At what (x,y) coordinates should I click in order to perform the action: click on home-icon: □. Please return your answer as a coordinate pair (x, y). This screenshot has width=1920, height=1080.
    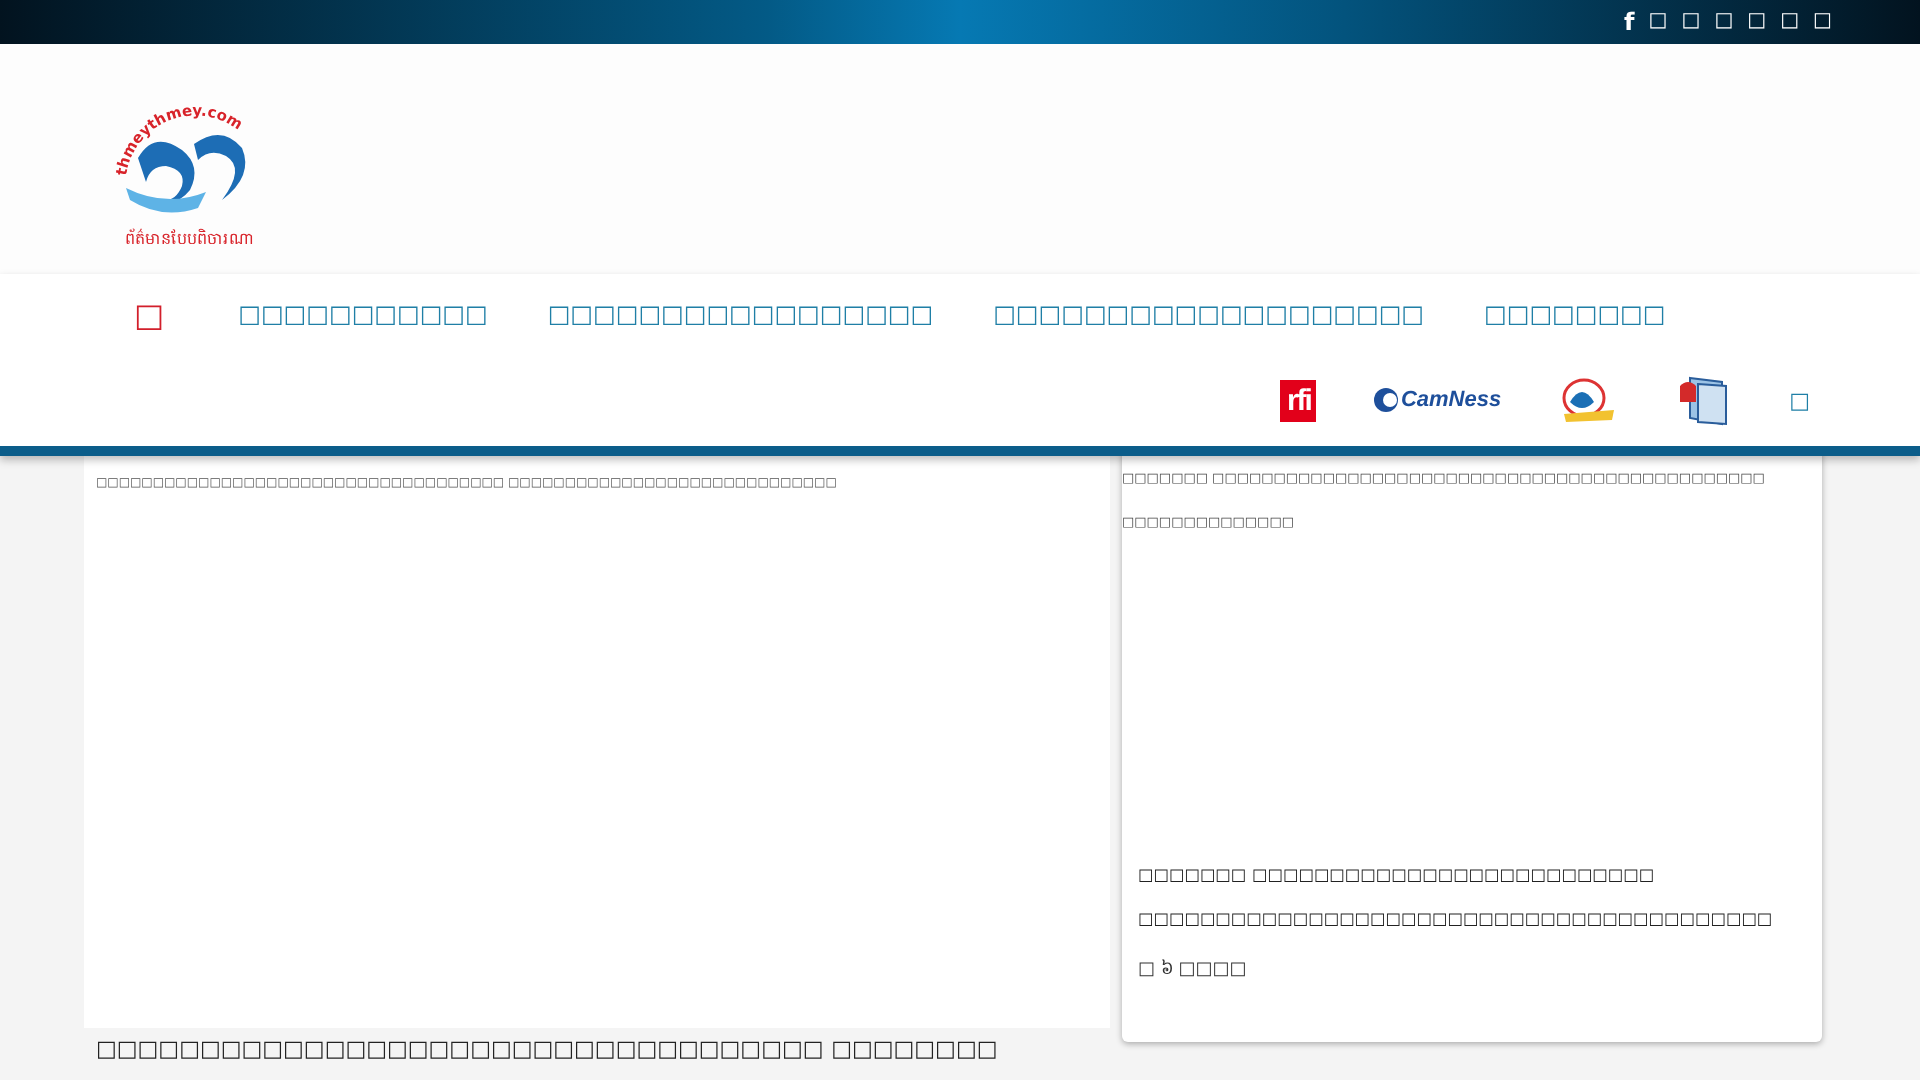
    Looking at the image, I should click on (149, 314).